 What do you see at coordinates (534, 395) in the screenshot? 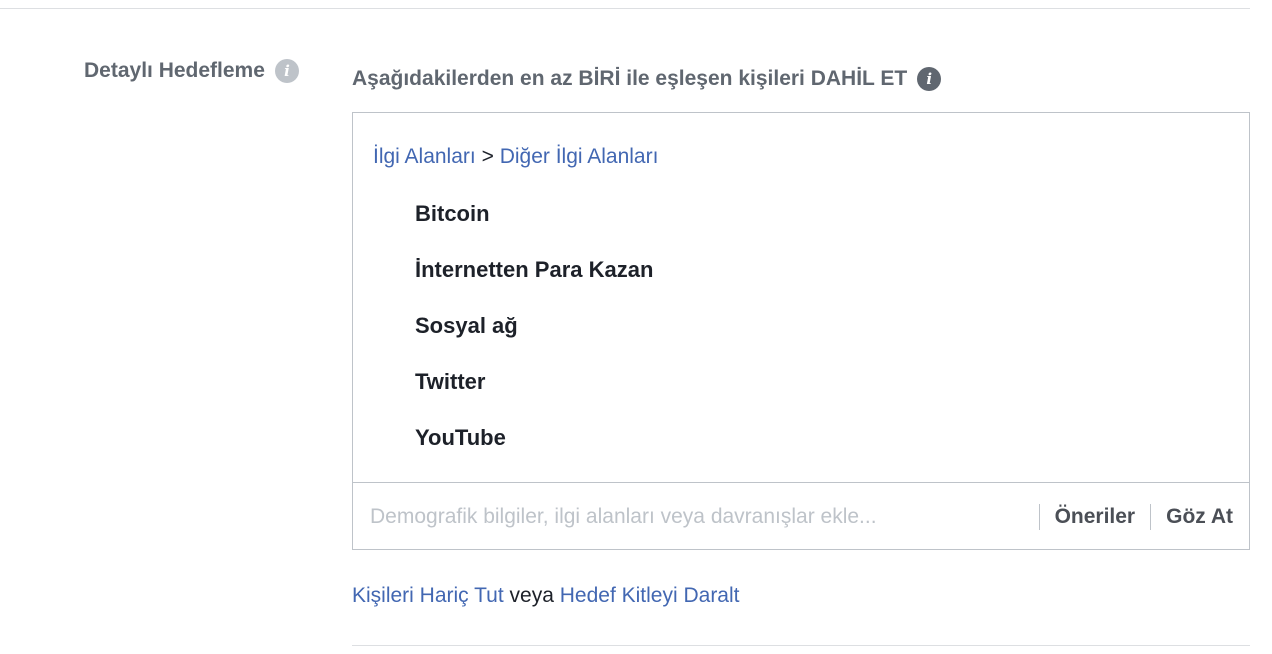
I see `interest-item: Twitter` at bounding box center [534, 395].